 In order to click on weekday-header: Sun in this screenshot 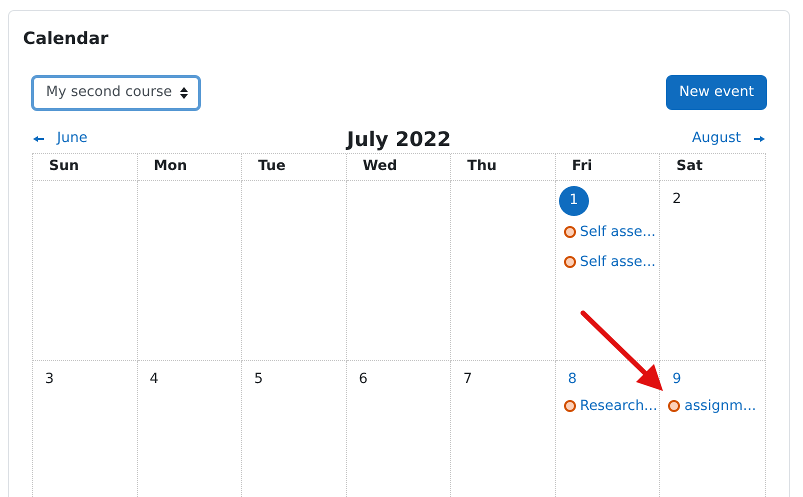, I will do `click(85, 167)`.